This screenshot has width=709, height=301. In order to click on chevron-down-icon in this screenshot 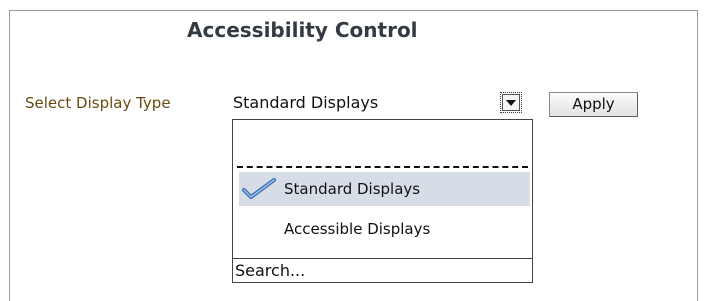, I will do `click(511, 103)`.